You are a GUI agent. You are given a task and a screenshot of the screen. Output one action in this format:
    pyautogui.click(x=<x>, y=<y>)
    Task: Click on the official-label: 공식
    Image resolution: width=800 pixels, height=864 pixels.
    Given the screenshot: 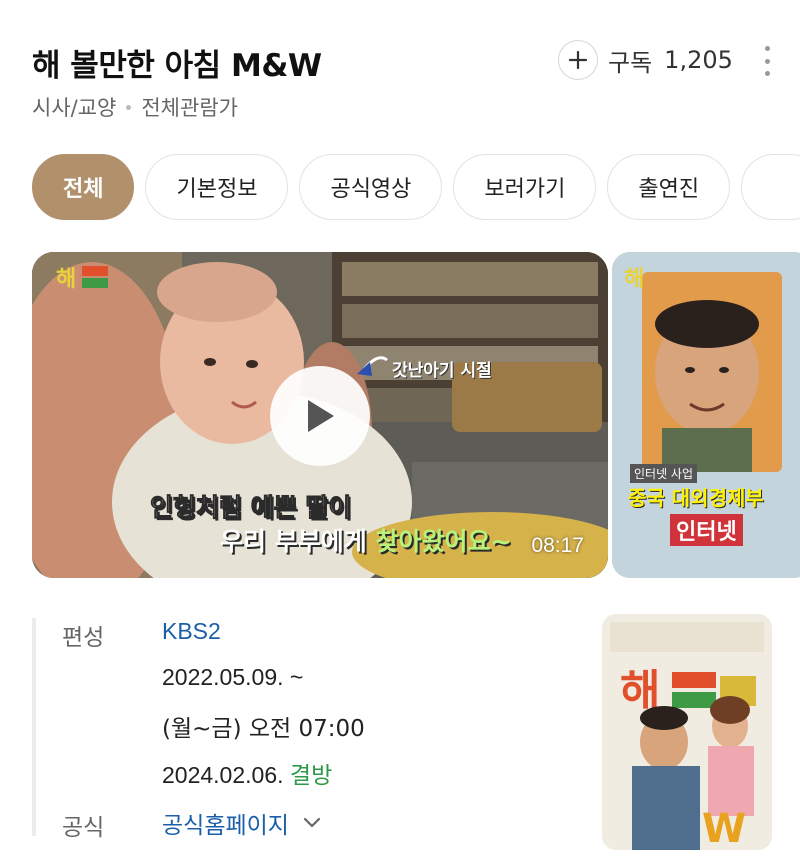 What is the action you would take?
    pyautogui.click(x=83, y=828)
    